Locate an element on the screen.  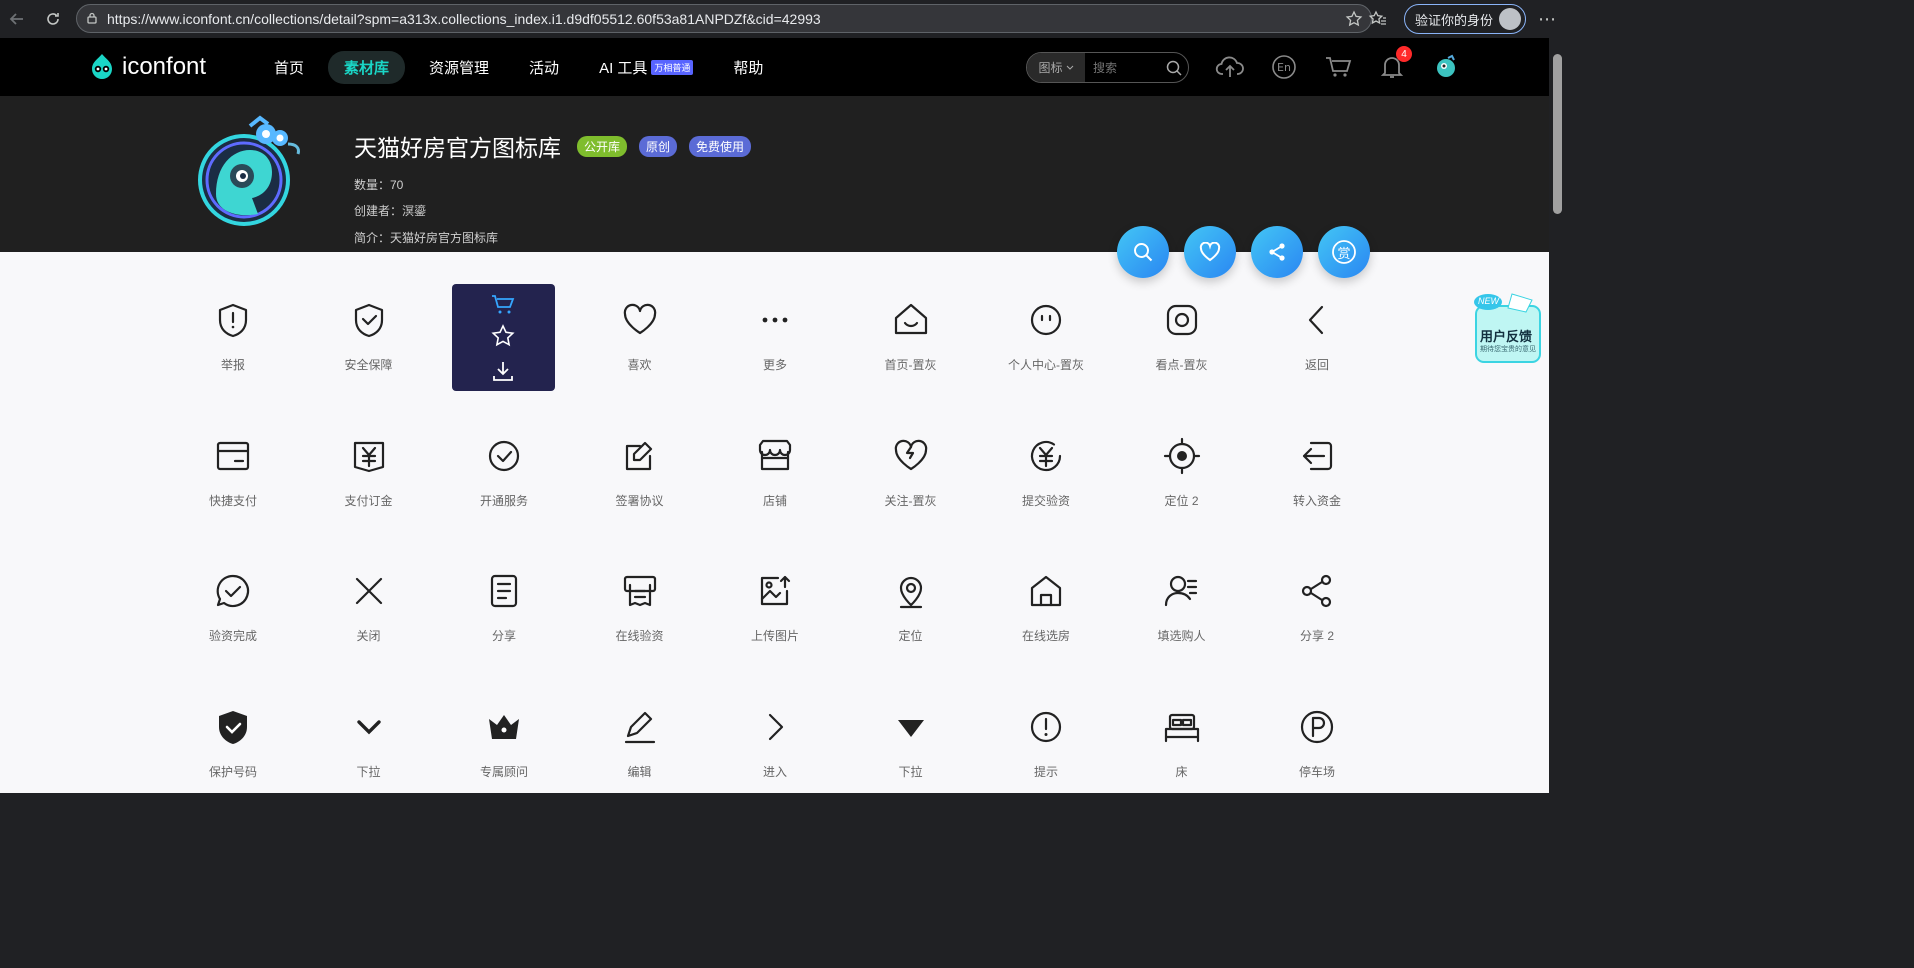
icon-card: 分享 2 is located at coordinates (1317, 601).